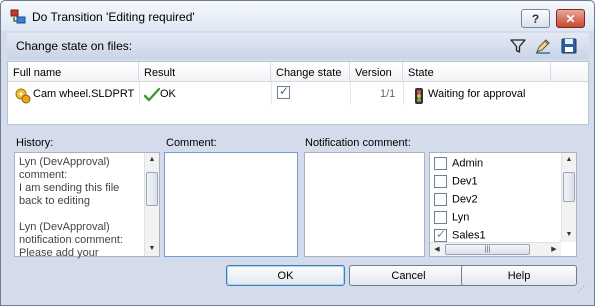 The image size is (595, 306). Describe the element at coordinates (205, 72) in the screenshot. I see `column-header-result: Result` at that location.